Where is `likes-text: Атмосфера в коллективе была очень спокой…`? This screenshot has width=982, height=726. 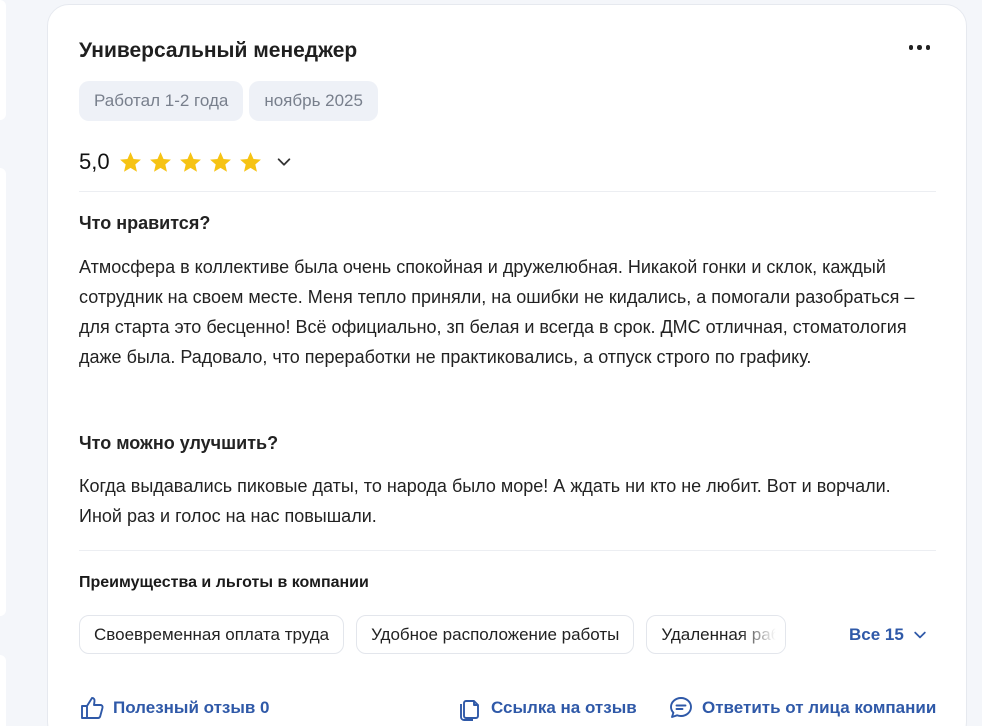 likes-text: Атмосфера в коллективе была очень спокой… is located at coordinates (497, 312).